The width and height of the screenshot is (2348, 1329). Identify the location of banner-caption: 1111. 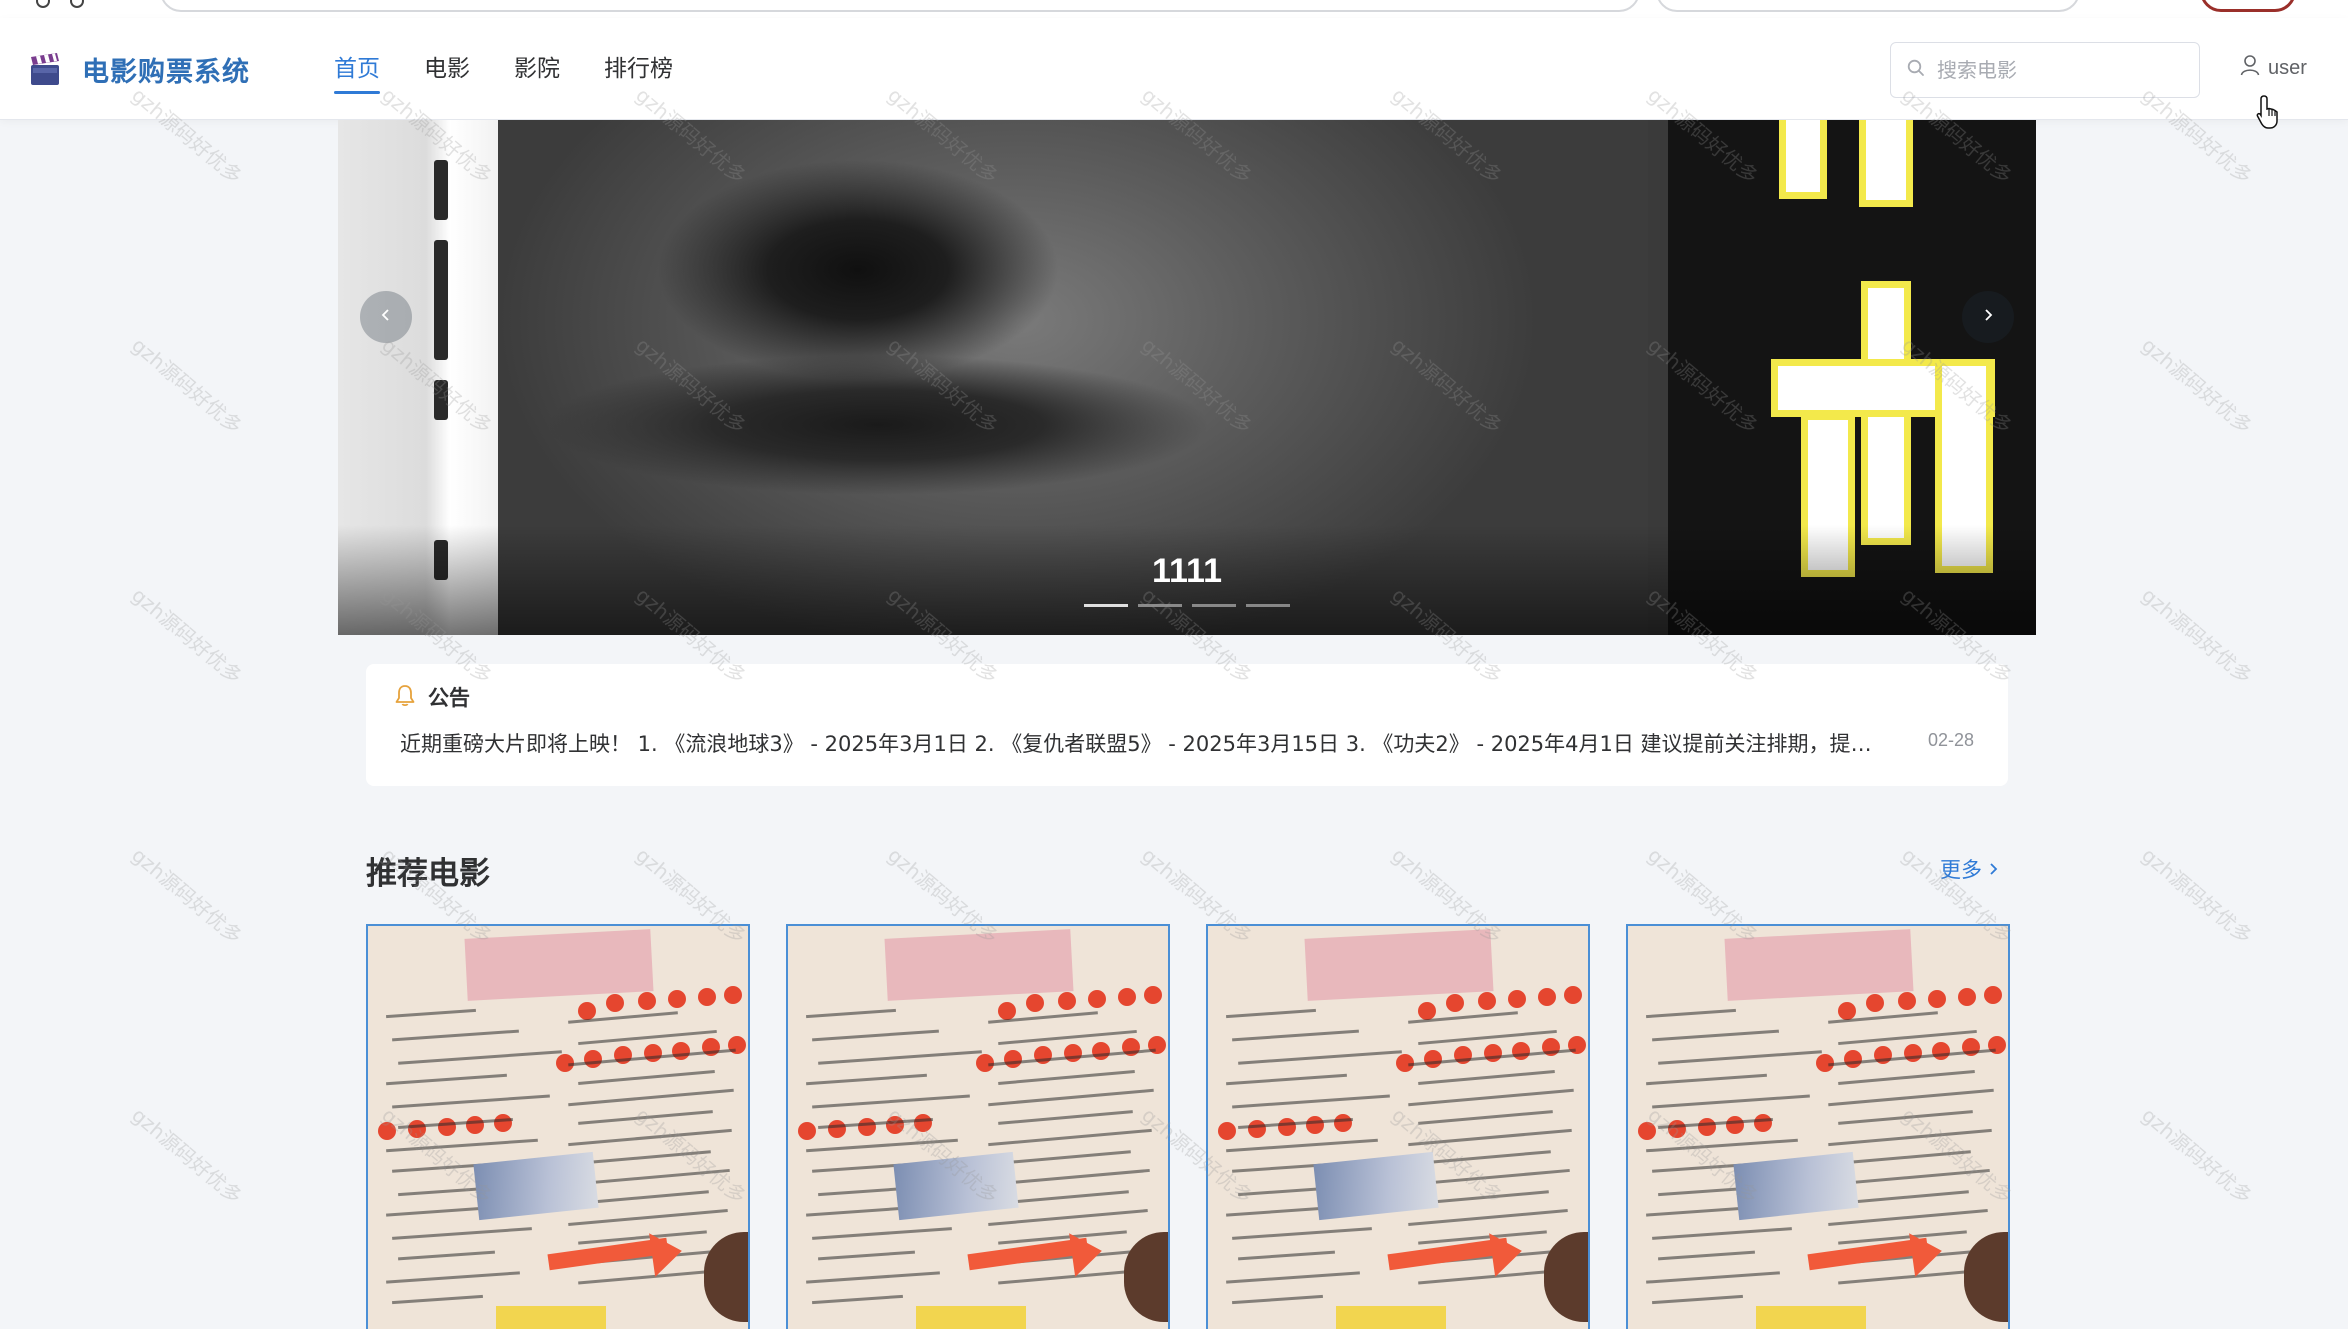
(1186, 571).